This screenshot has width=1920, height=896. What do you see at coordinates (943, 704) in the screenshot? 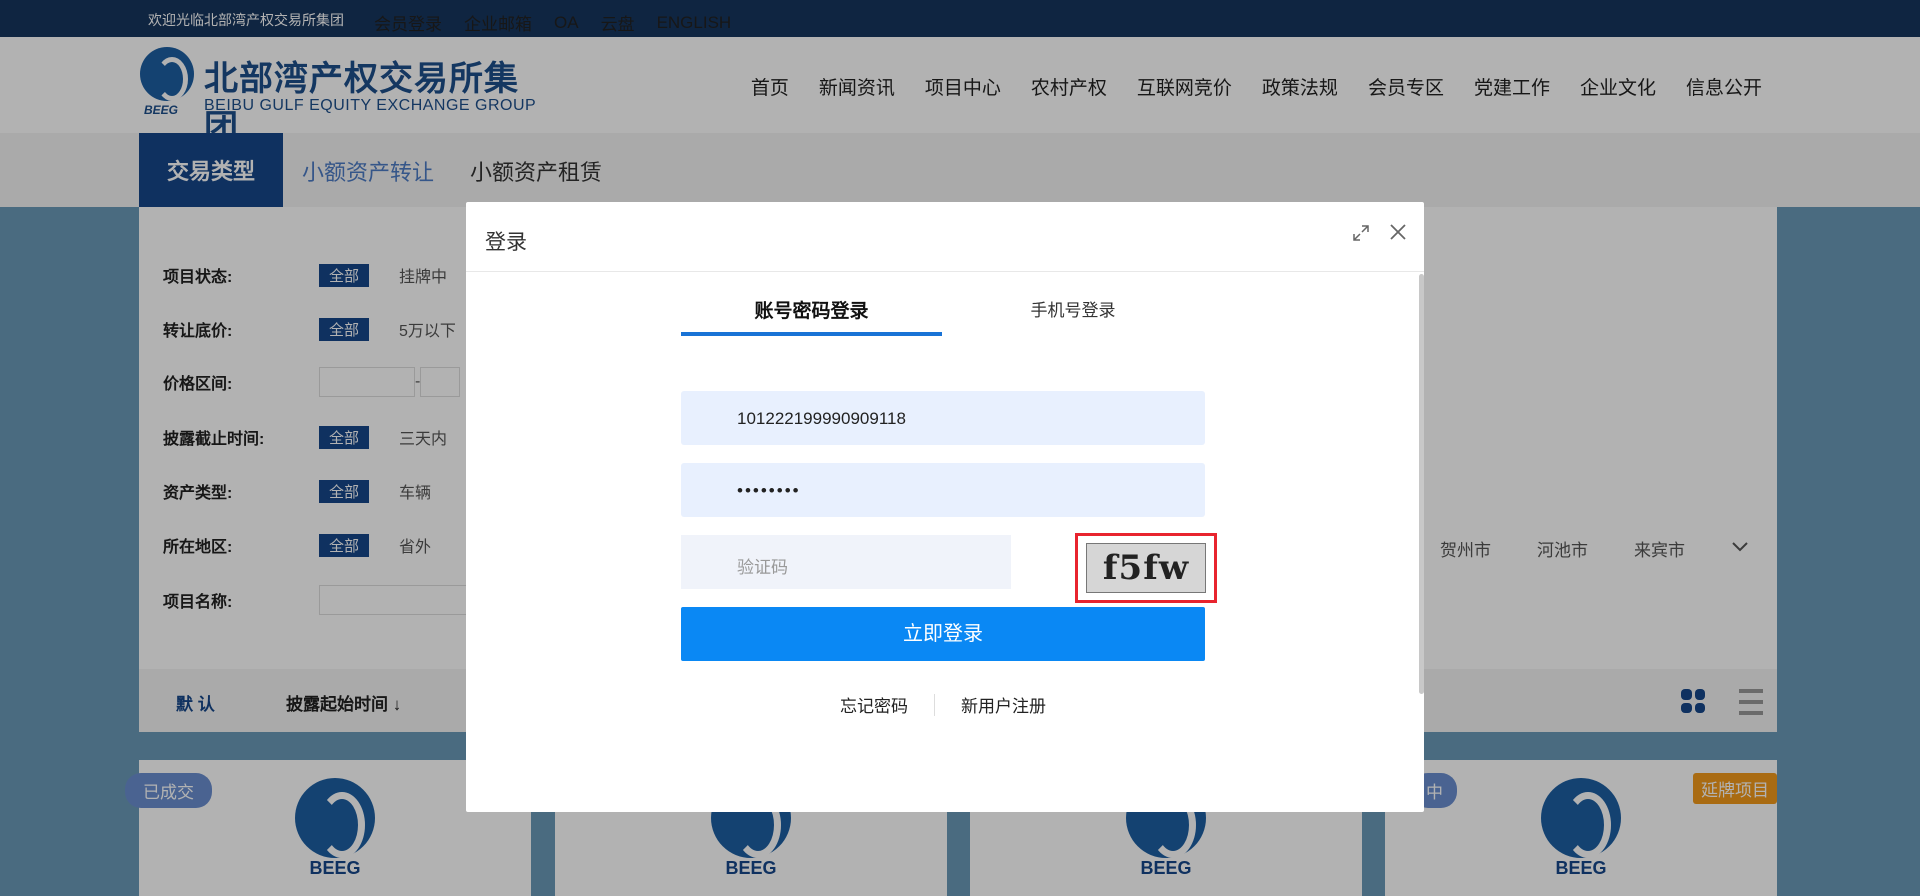
I see `login-links: 忘记密码 新用户注册` at bounding box center [943, 704].